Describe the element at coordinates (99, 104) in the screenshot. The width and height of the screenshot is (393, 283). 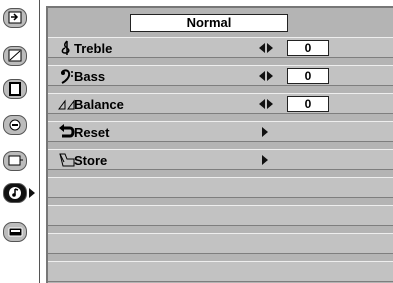
I see `balance-label: Balance` at that location.